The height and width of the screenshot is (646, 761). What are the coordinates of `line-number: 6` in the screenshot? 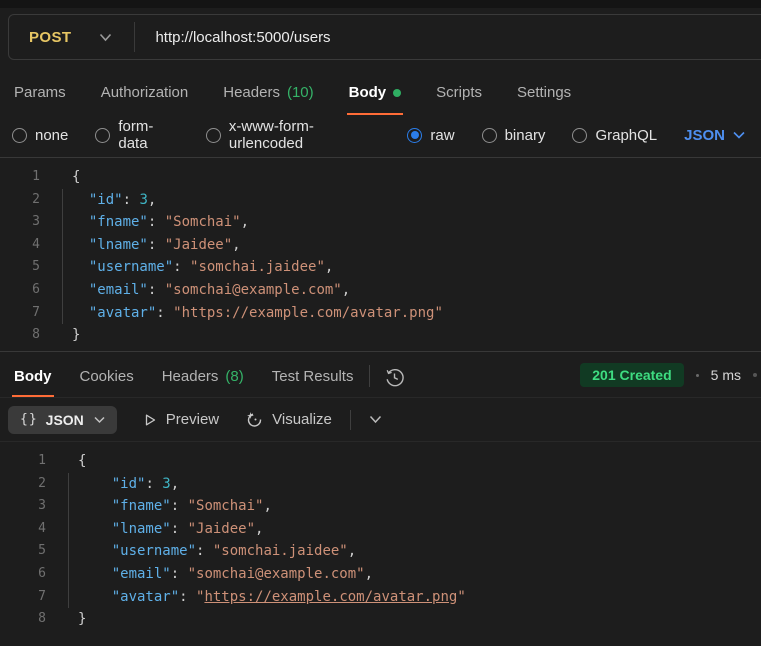 It's located at (42, 573).